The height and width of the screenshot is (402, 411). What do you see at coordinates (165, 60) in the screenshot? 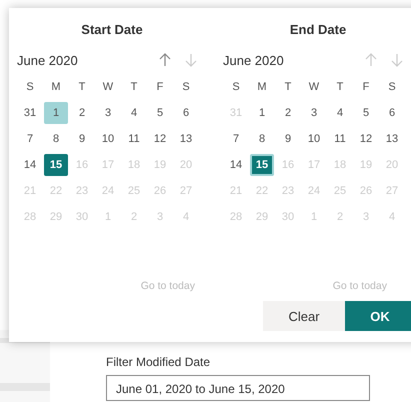
I see `up-arrow-icon` at bounding box center [165, 60].